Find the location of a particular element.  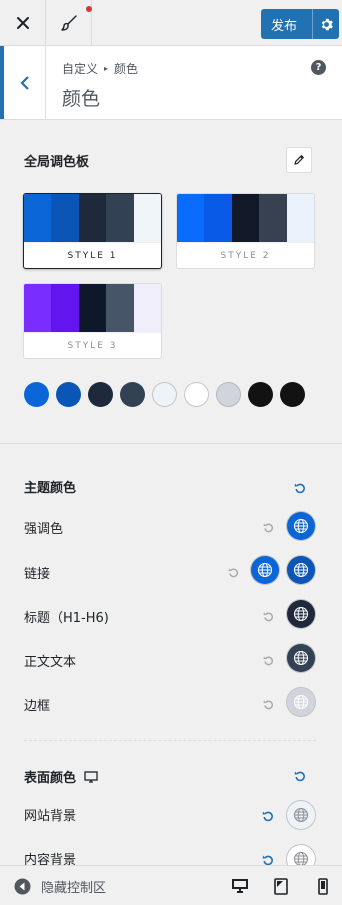

pencil-icon is located at coordinates (299, 160).